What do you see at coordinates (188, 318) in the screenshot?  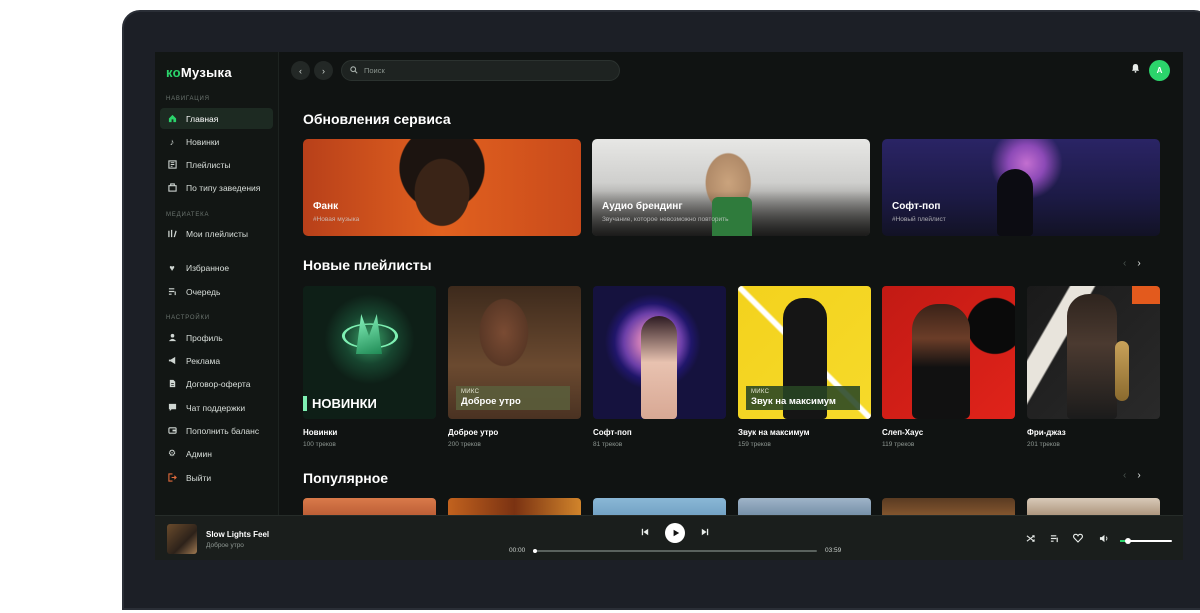 I see `section-label-settings: Настройки` at bounding box center [188, 318].